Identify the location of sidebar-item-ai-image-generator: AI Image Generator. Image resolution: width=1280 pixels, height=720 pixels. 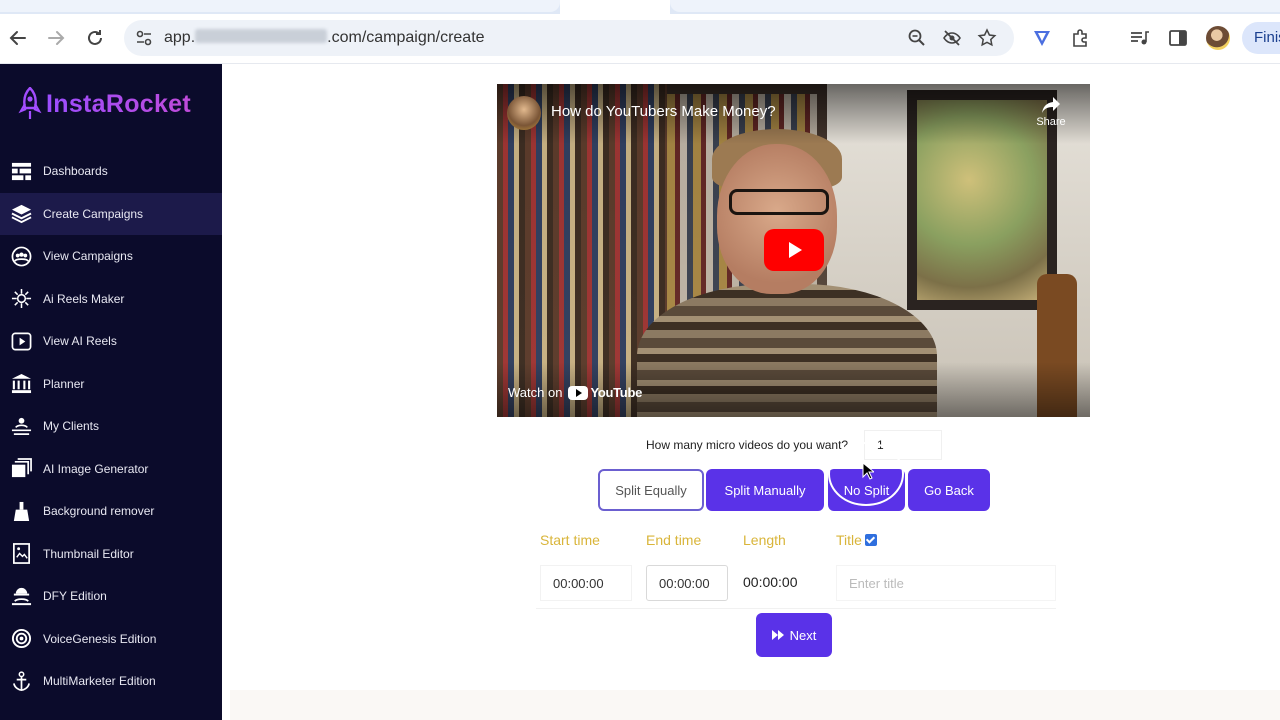
(111, 469).